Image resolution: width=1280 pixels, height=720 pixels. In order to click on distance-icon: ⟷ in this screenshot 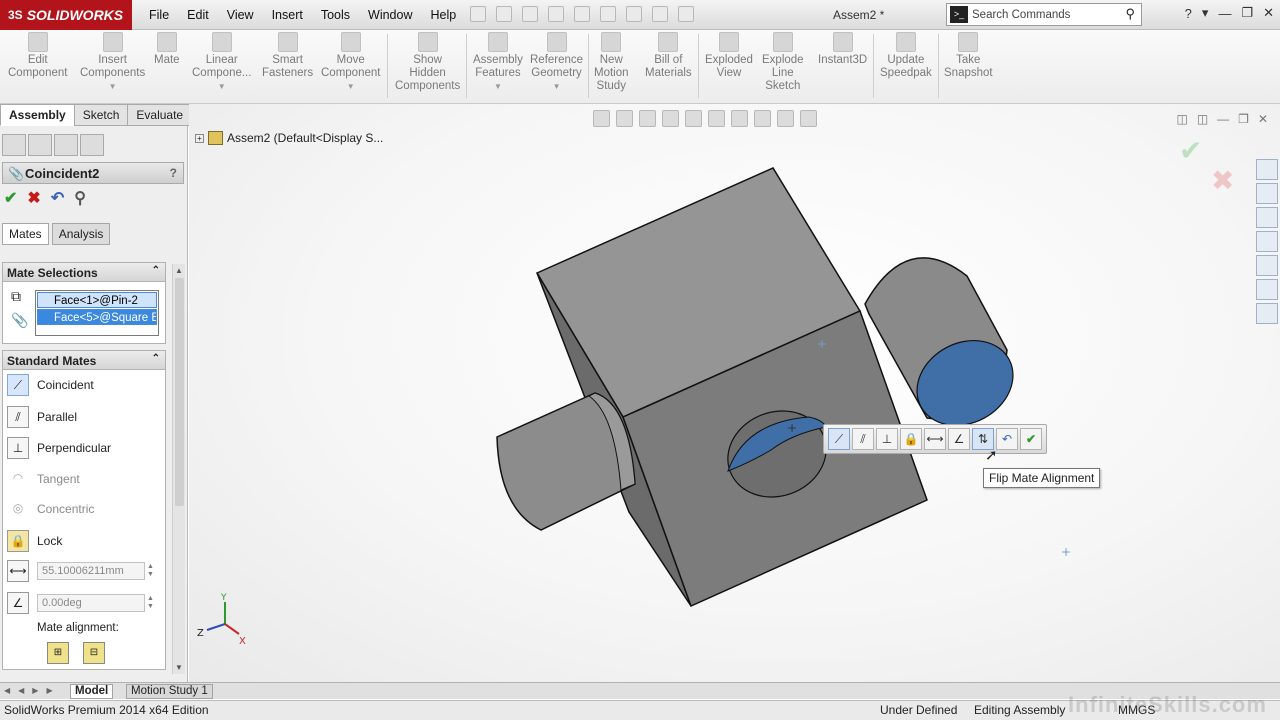, I will do `click(935, 439)`.